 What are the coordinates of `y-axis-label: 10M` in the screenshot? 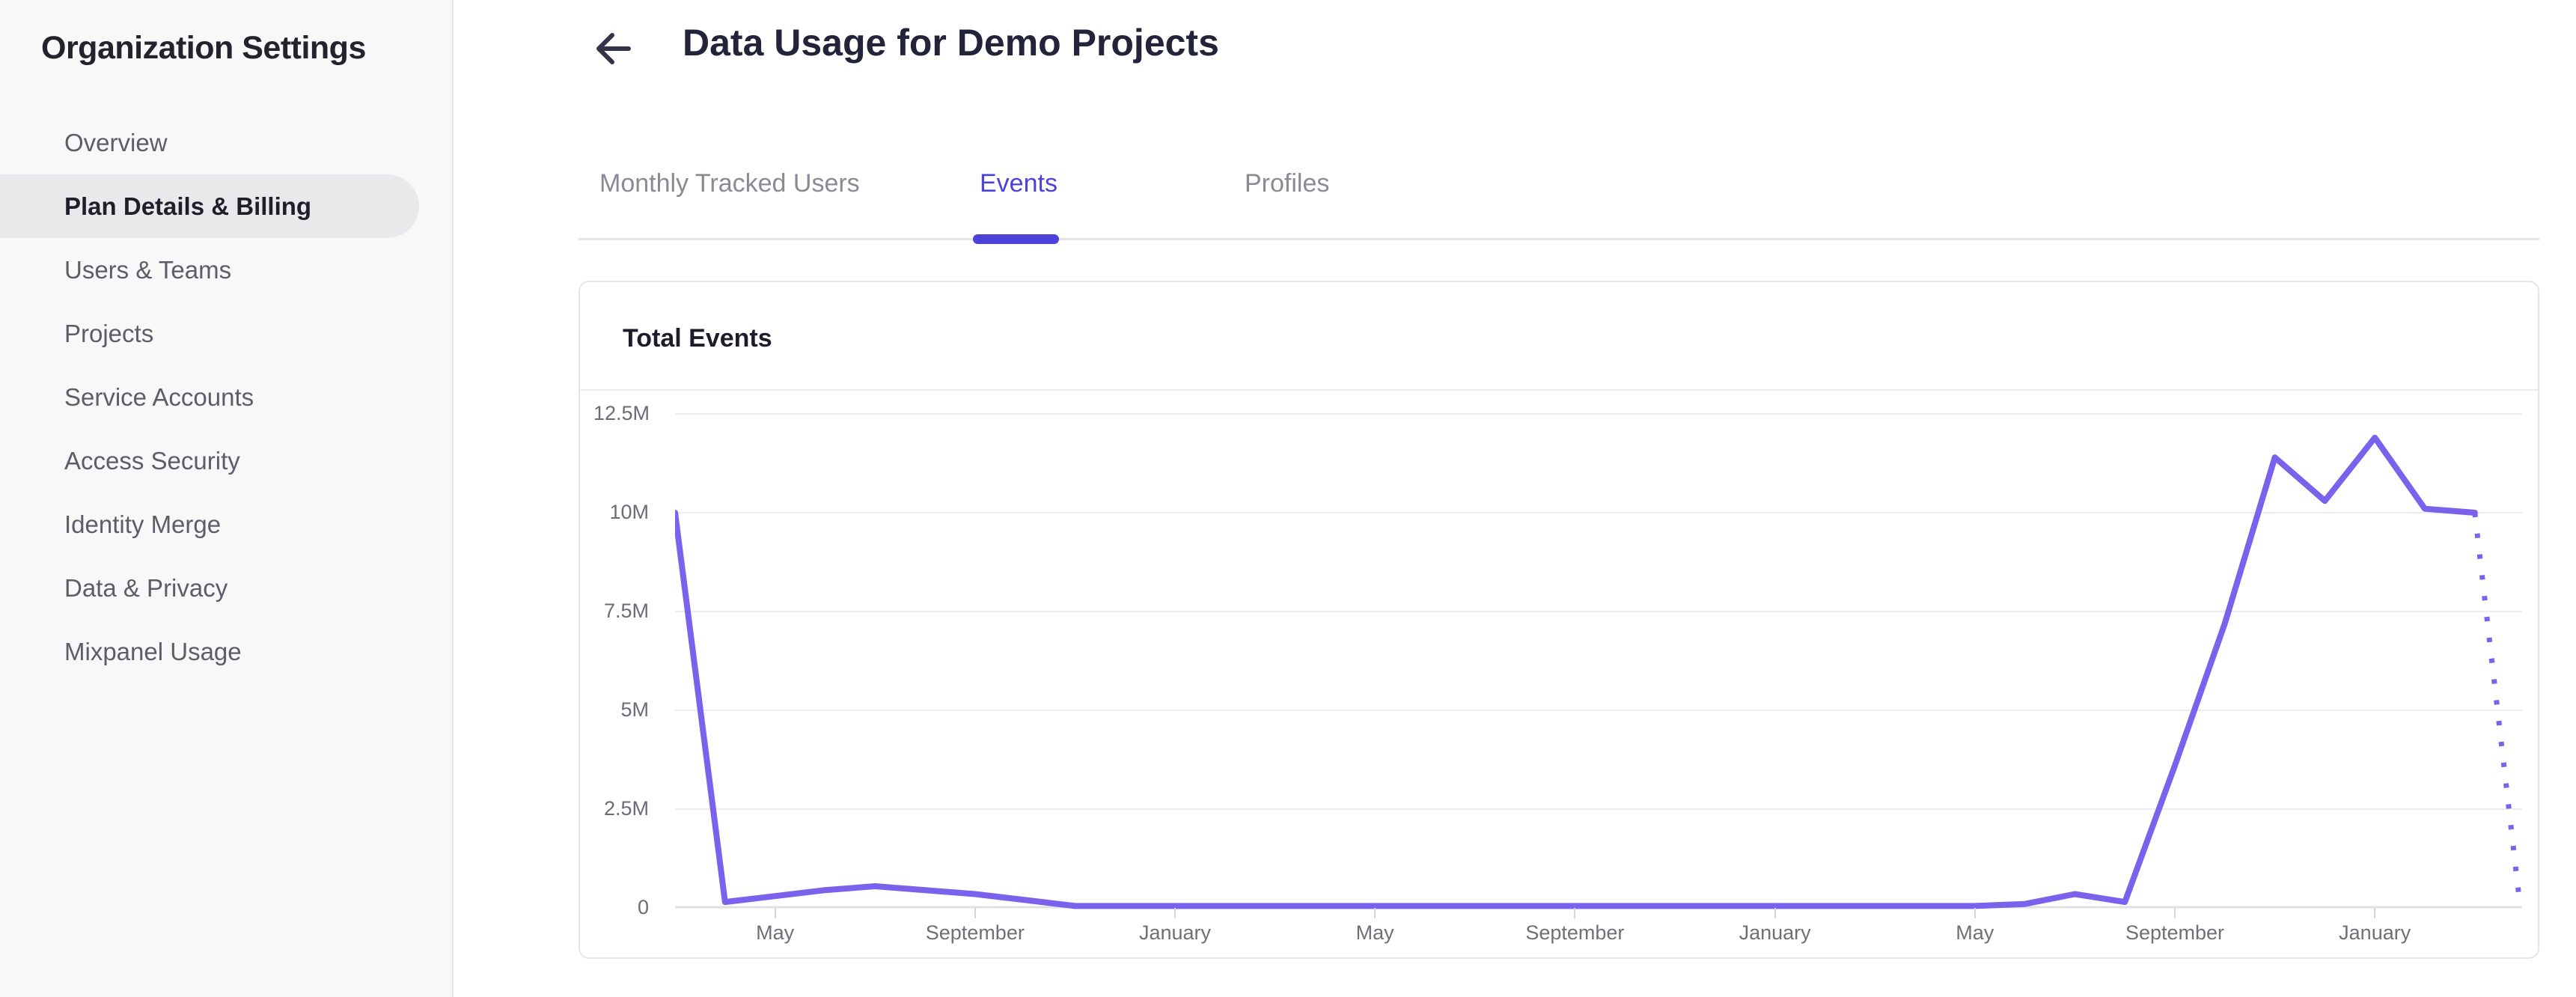 It's located at (629, 512).